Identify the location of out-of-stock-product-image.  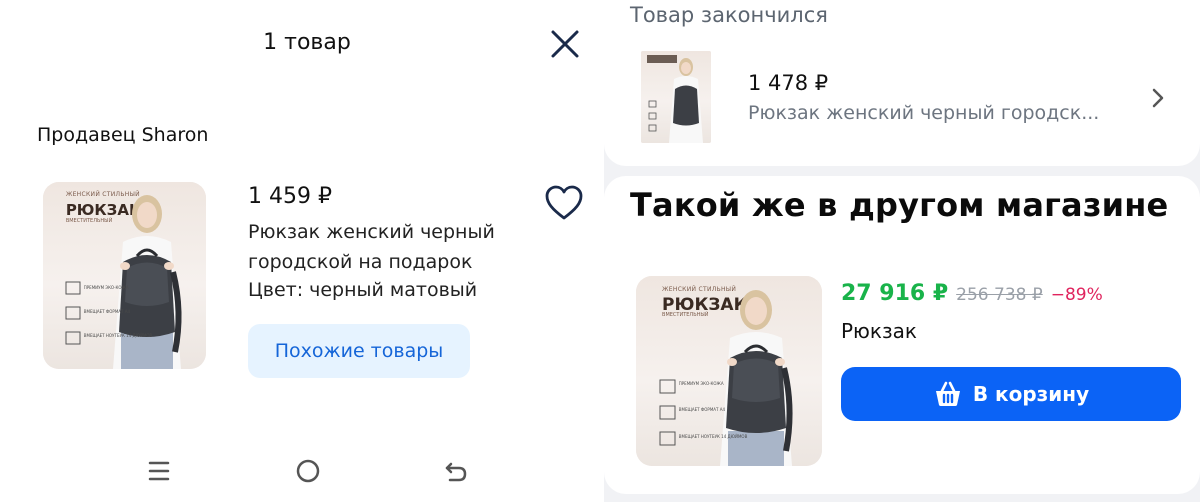
(676, 97).